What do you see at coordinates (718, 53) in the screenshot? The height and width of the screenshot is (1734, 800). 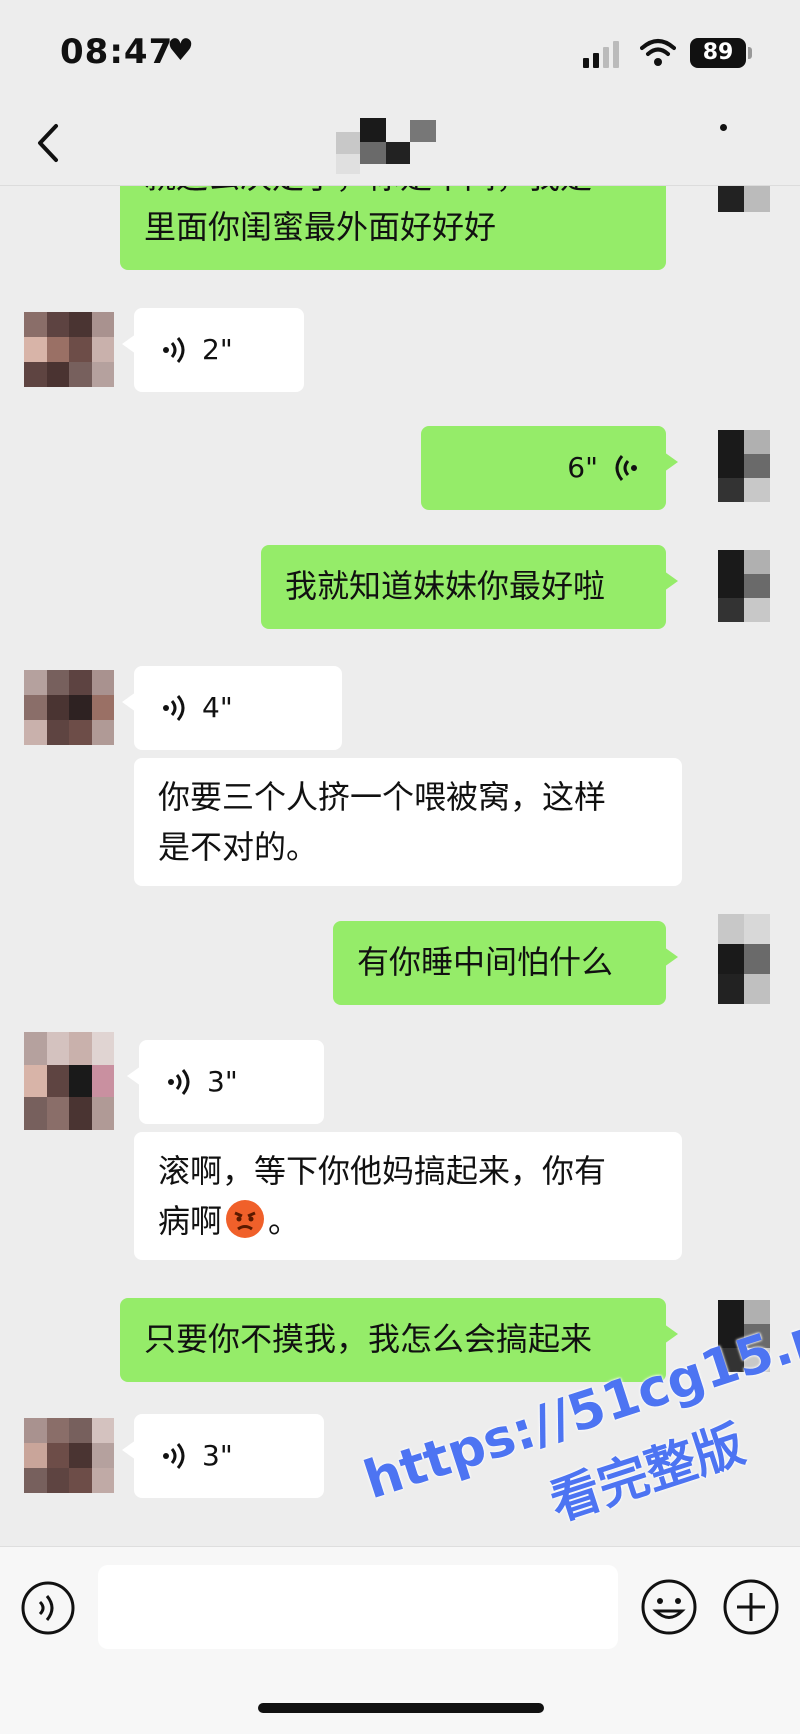 I see `battery-indicator: 89` at bounding box center [718, 53].